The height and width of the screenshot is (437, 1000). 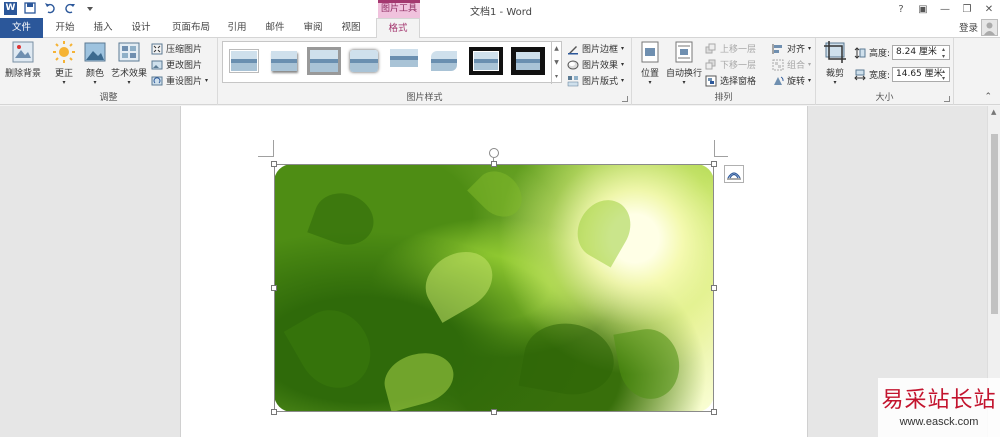 What do you see at coordinates (988, 97) in the screenshot?
I see `collapse-ribbon-icon: ⌃` at bounding box center [988, 97].